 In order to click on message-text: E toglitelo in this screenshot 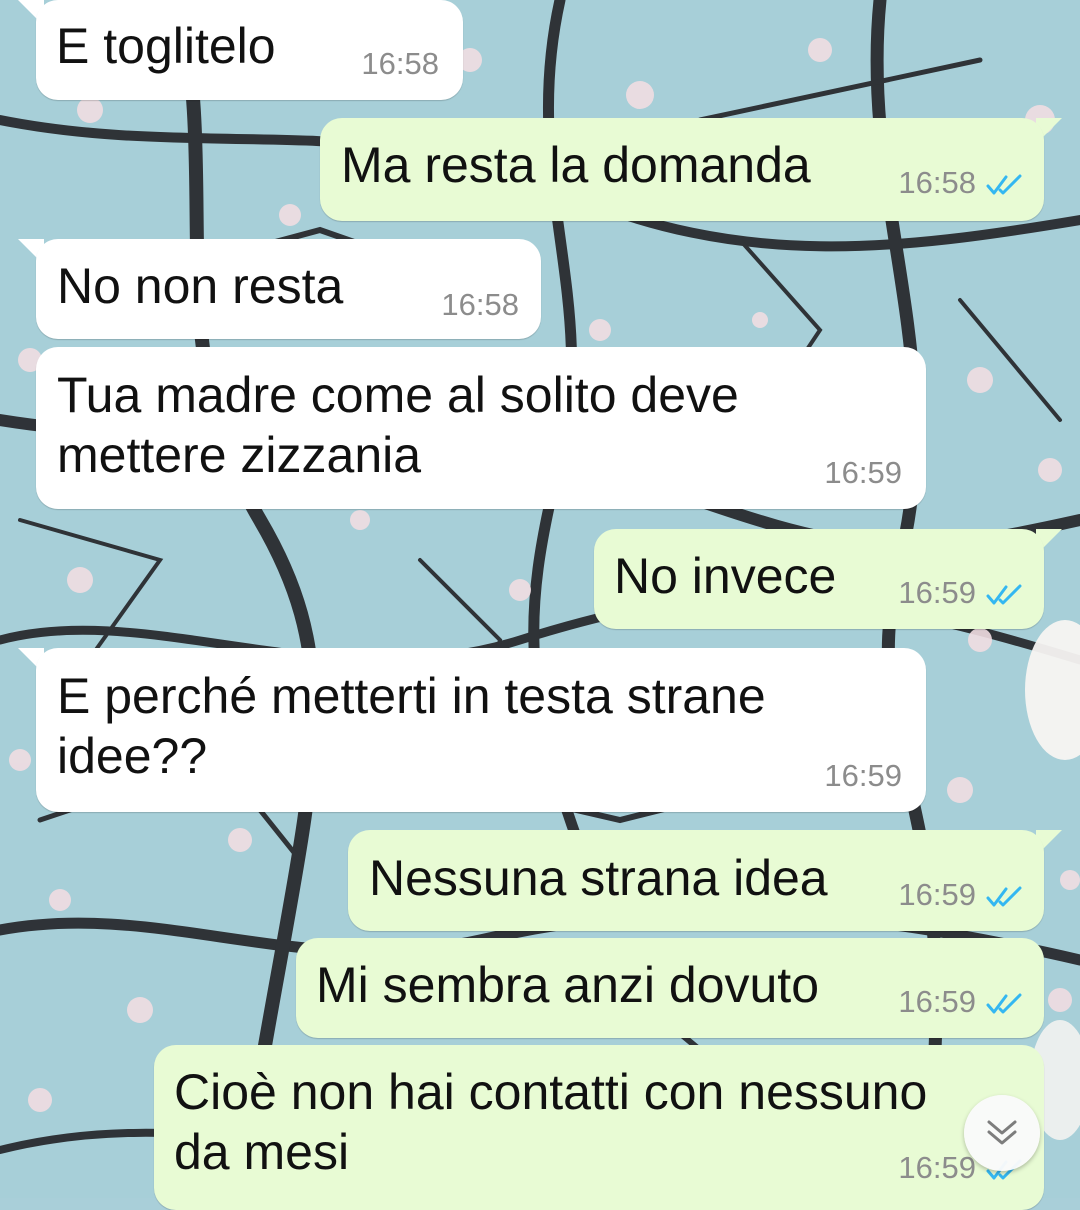, I will do `click(166, 46)`.